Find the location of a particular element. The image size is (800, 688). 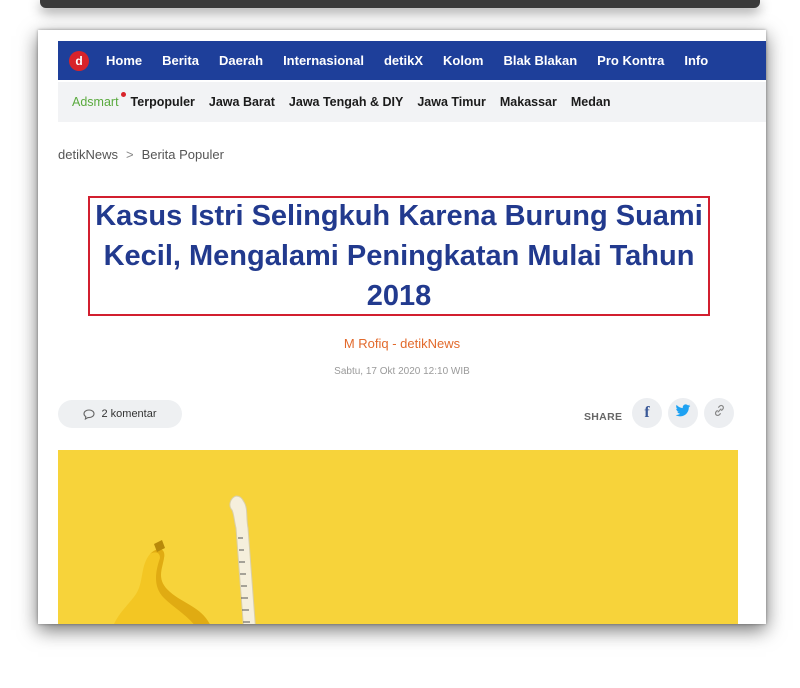

breadcrumb-root-link: detikNews is located at coordinates (88, 154).